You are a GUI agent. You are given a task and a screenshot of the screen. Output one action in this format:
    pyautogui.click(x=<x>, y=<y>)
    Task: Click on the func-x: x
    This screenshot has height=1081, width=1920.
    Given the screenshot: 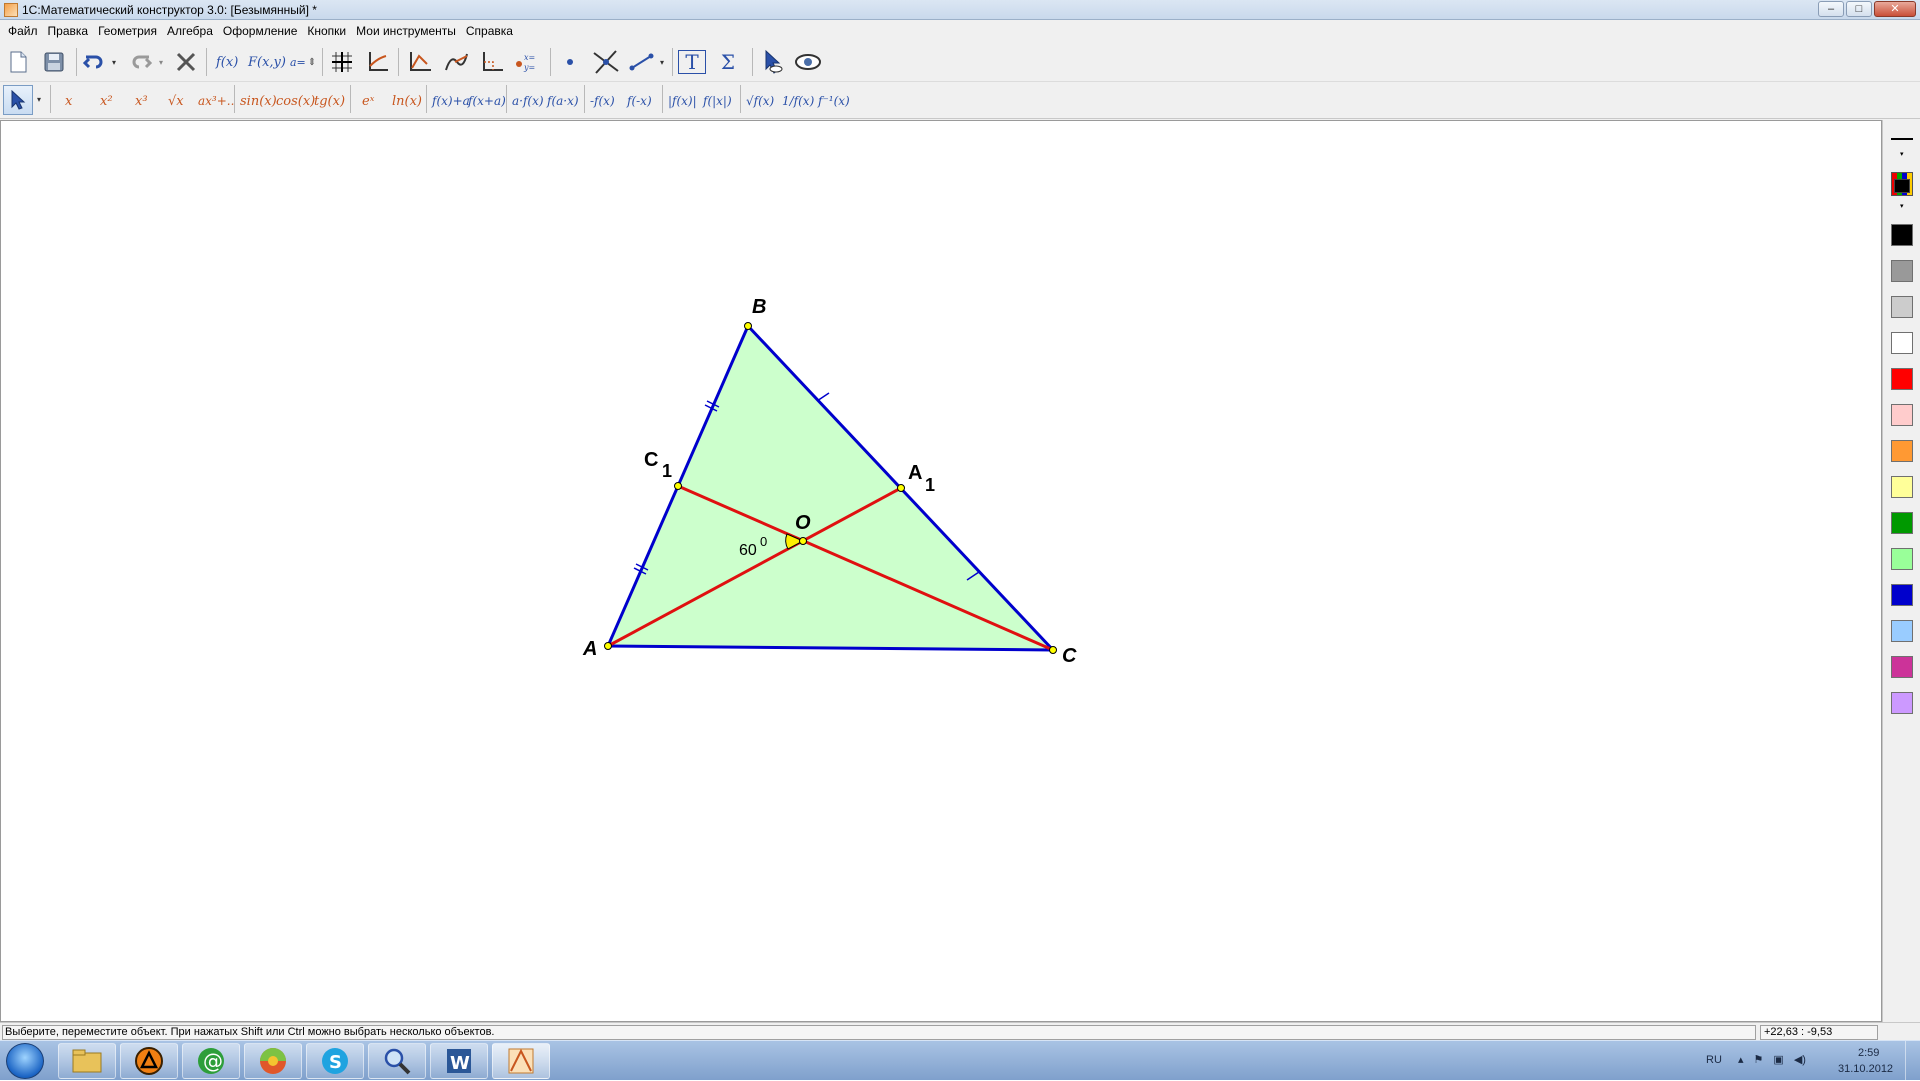 What is the action you would take?
    pyautogui.click(x=68, y=101)
    